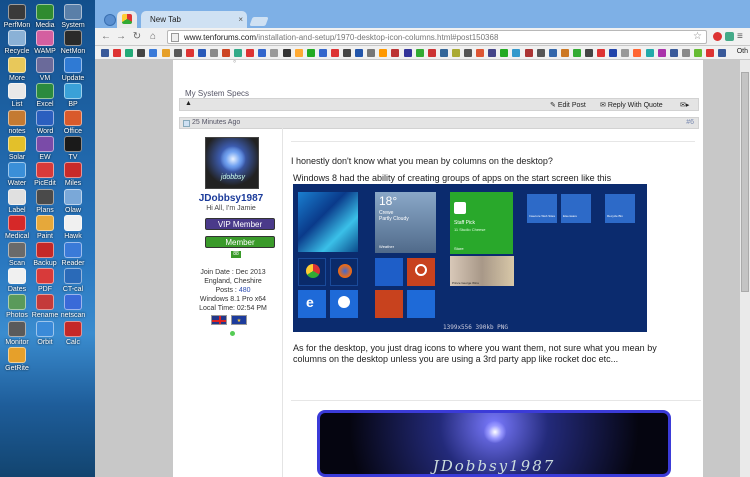  Describe the element at coordinates (153, 37) in the screenshot. I see `home-icon: ⌂` at that location.